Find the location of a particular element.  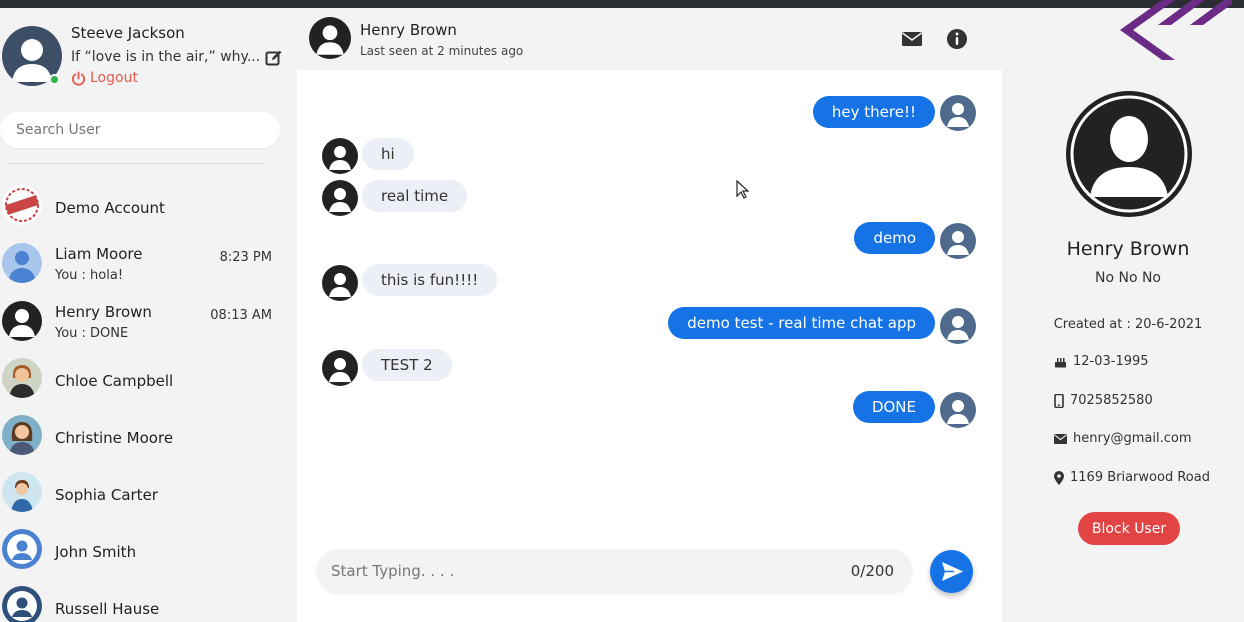

profile-phone-row: 7025852580 is located at coordinates (1103, 400).